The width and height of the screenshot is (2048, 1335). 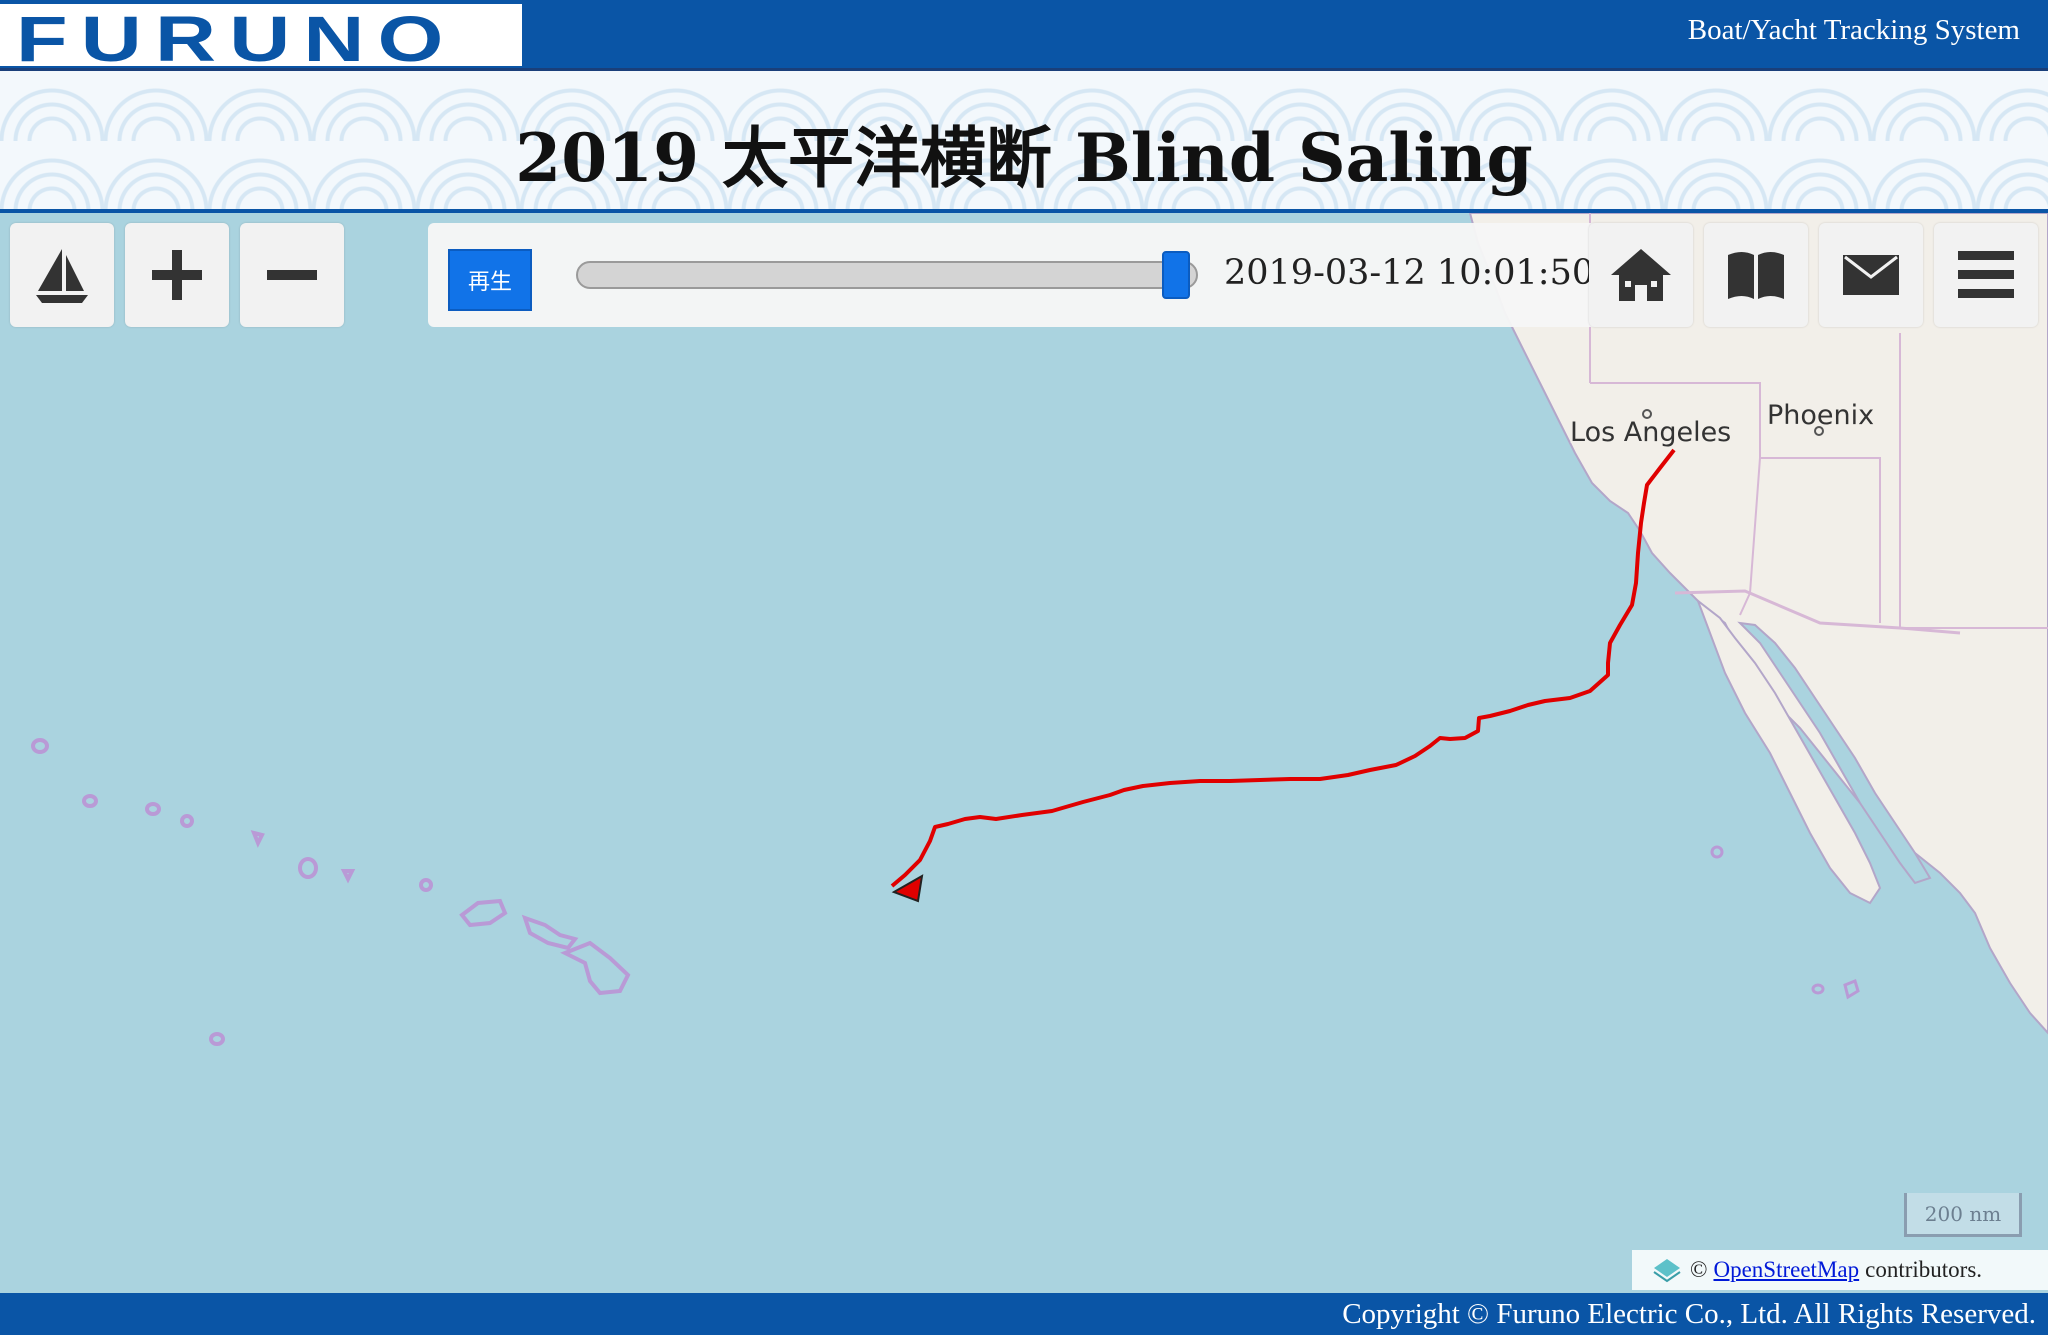 What do you see at coordinates (1667, 1271) in the screenshot?
I see `map-layers-icon` at bounding box center [1667, 1271].